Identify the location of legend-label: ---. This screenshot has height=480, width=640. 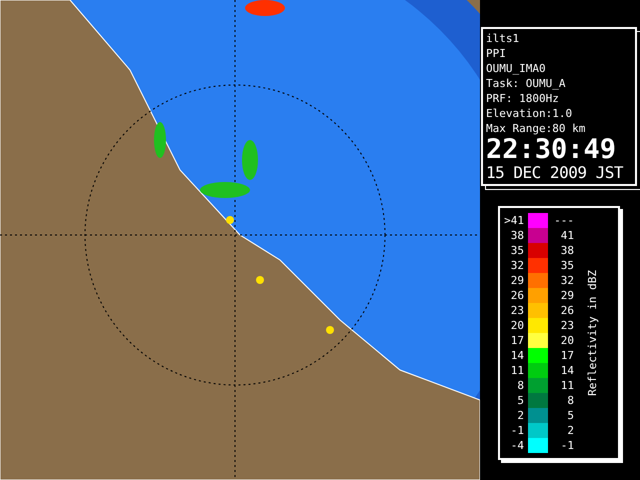
(563, 220).